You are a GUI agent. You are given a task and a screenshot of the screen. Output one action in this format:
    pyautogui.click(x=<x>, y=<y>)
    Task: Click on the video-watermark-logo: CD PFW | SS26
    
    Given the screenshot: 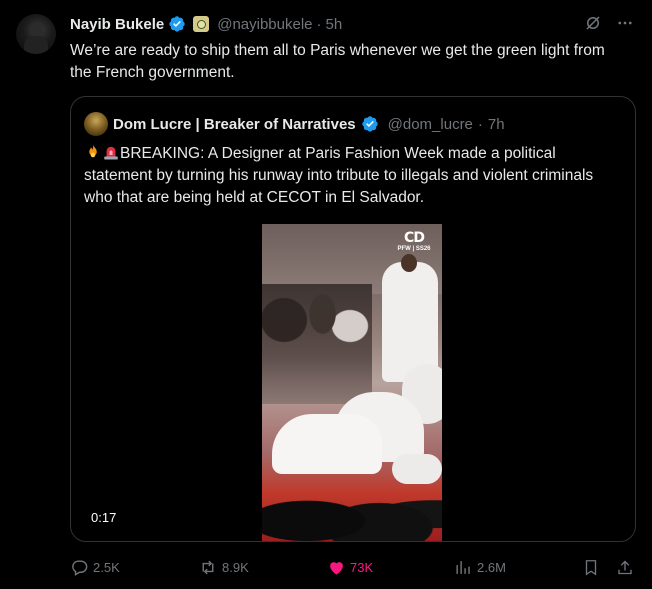 What is the action you would take?
    pyautogui.click(x=414, y=241)
    